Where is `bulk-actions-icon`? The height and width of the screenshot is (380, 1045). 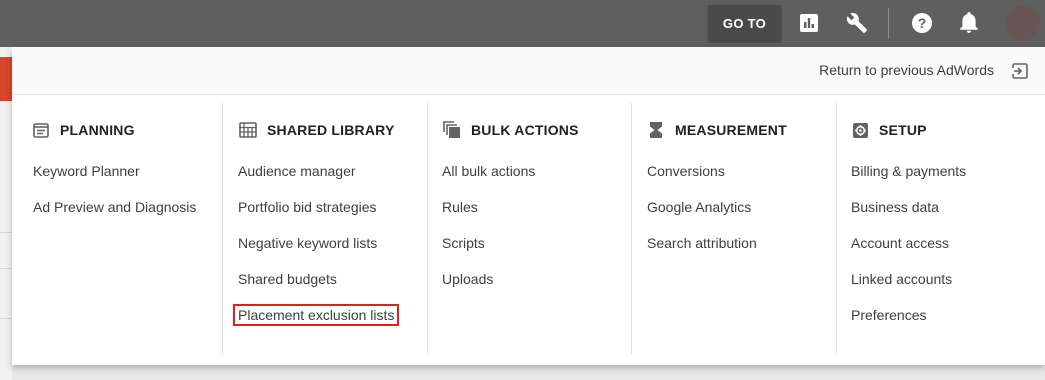
bulk-actions-icon is located at coordinates (452, 130).